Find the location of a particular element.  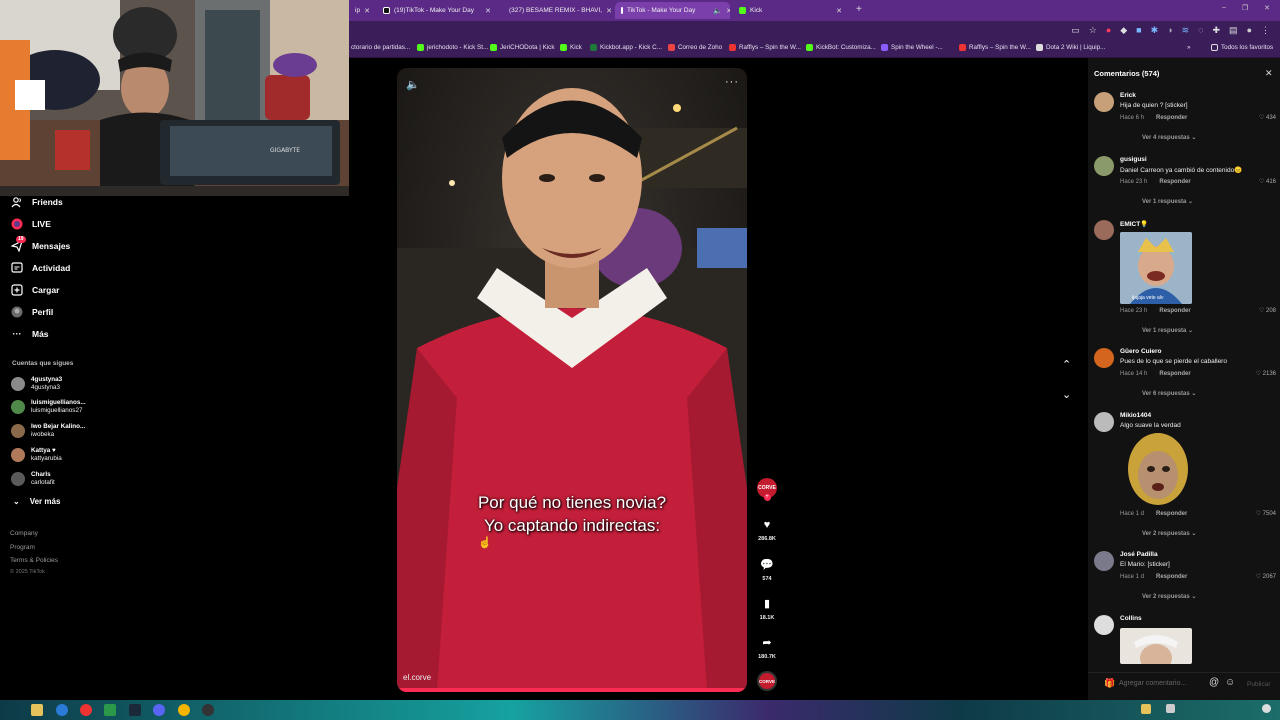

browser-tab: (19)TikTok - Make Your Day ✕ is located at coordinates (437, 10).